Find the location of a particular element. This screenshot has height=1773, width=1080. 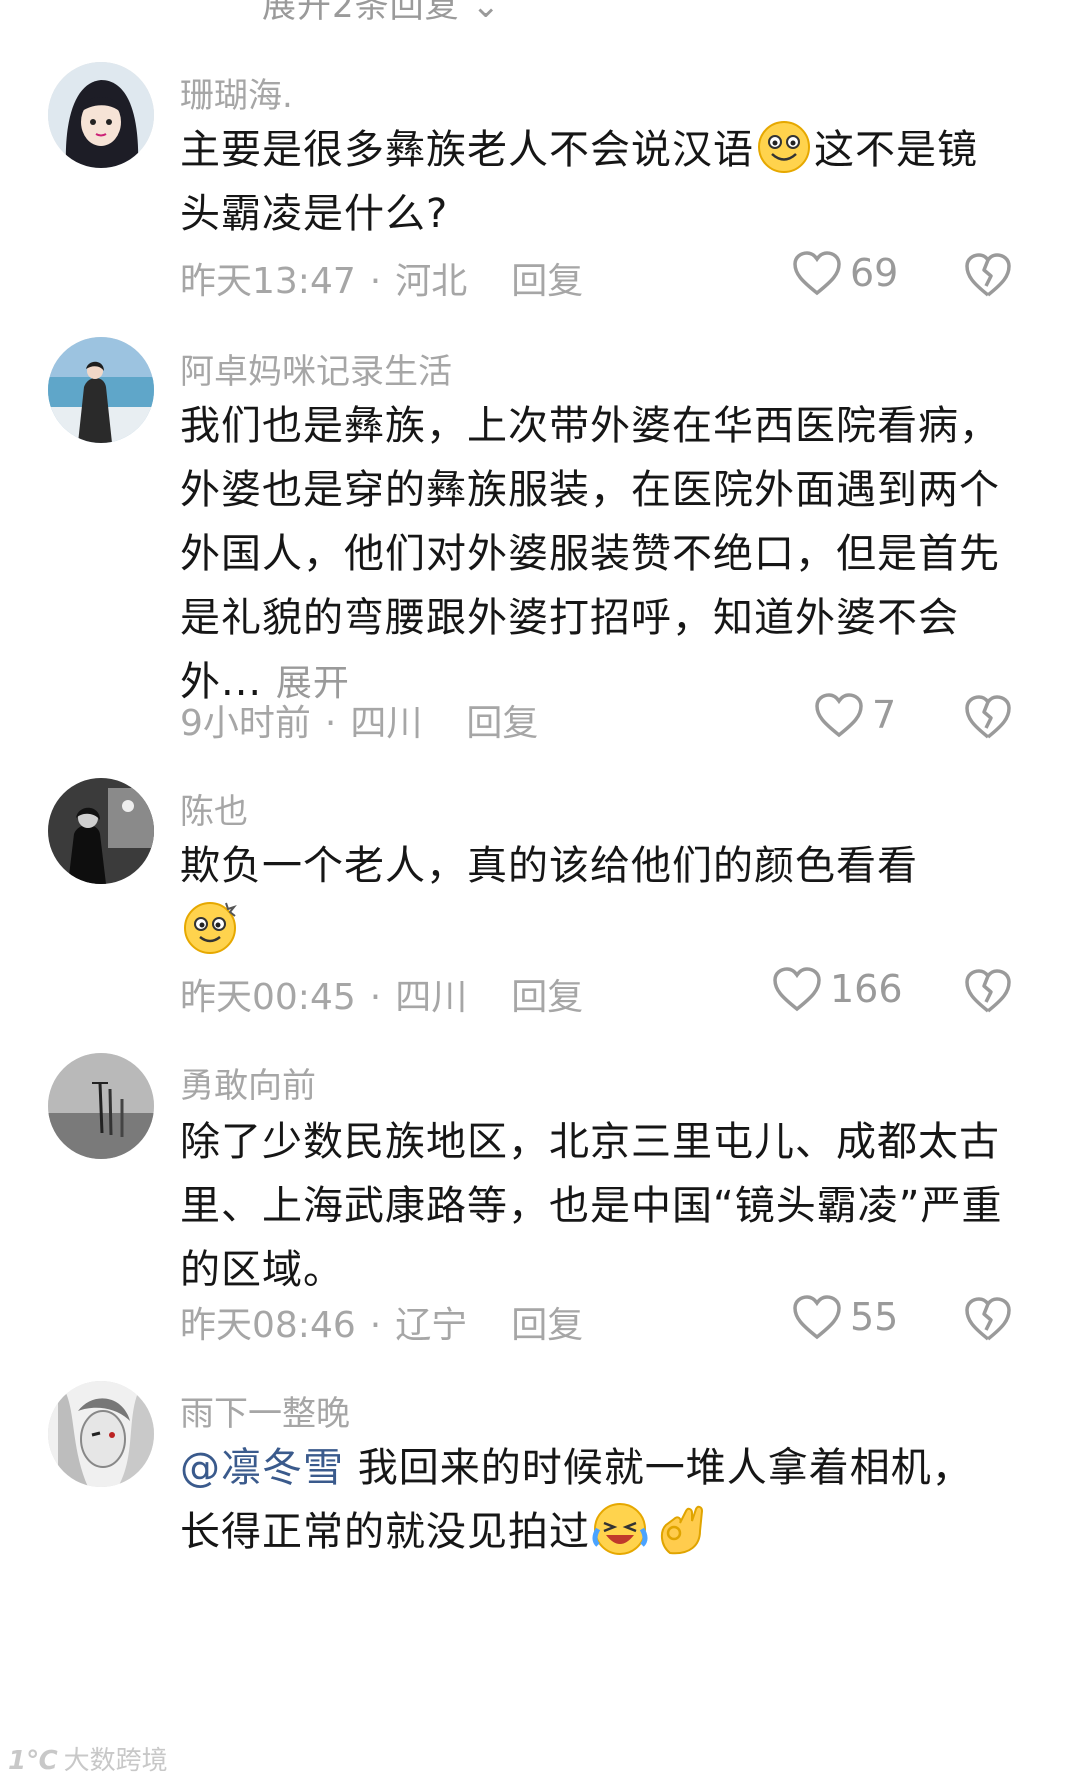

laugh-cry-emoji-icon is located at coordinates (620, 1529).